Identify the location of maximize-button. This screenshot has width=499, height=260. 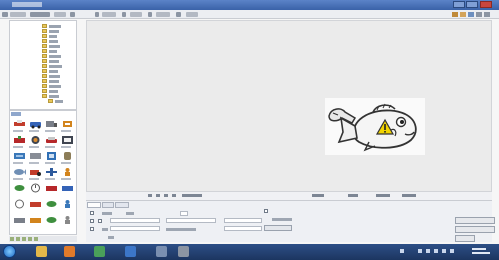
(472, 4).